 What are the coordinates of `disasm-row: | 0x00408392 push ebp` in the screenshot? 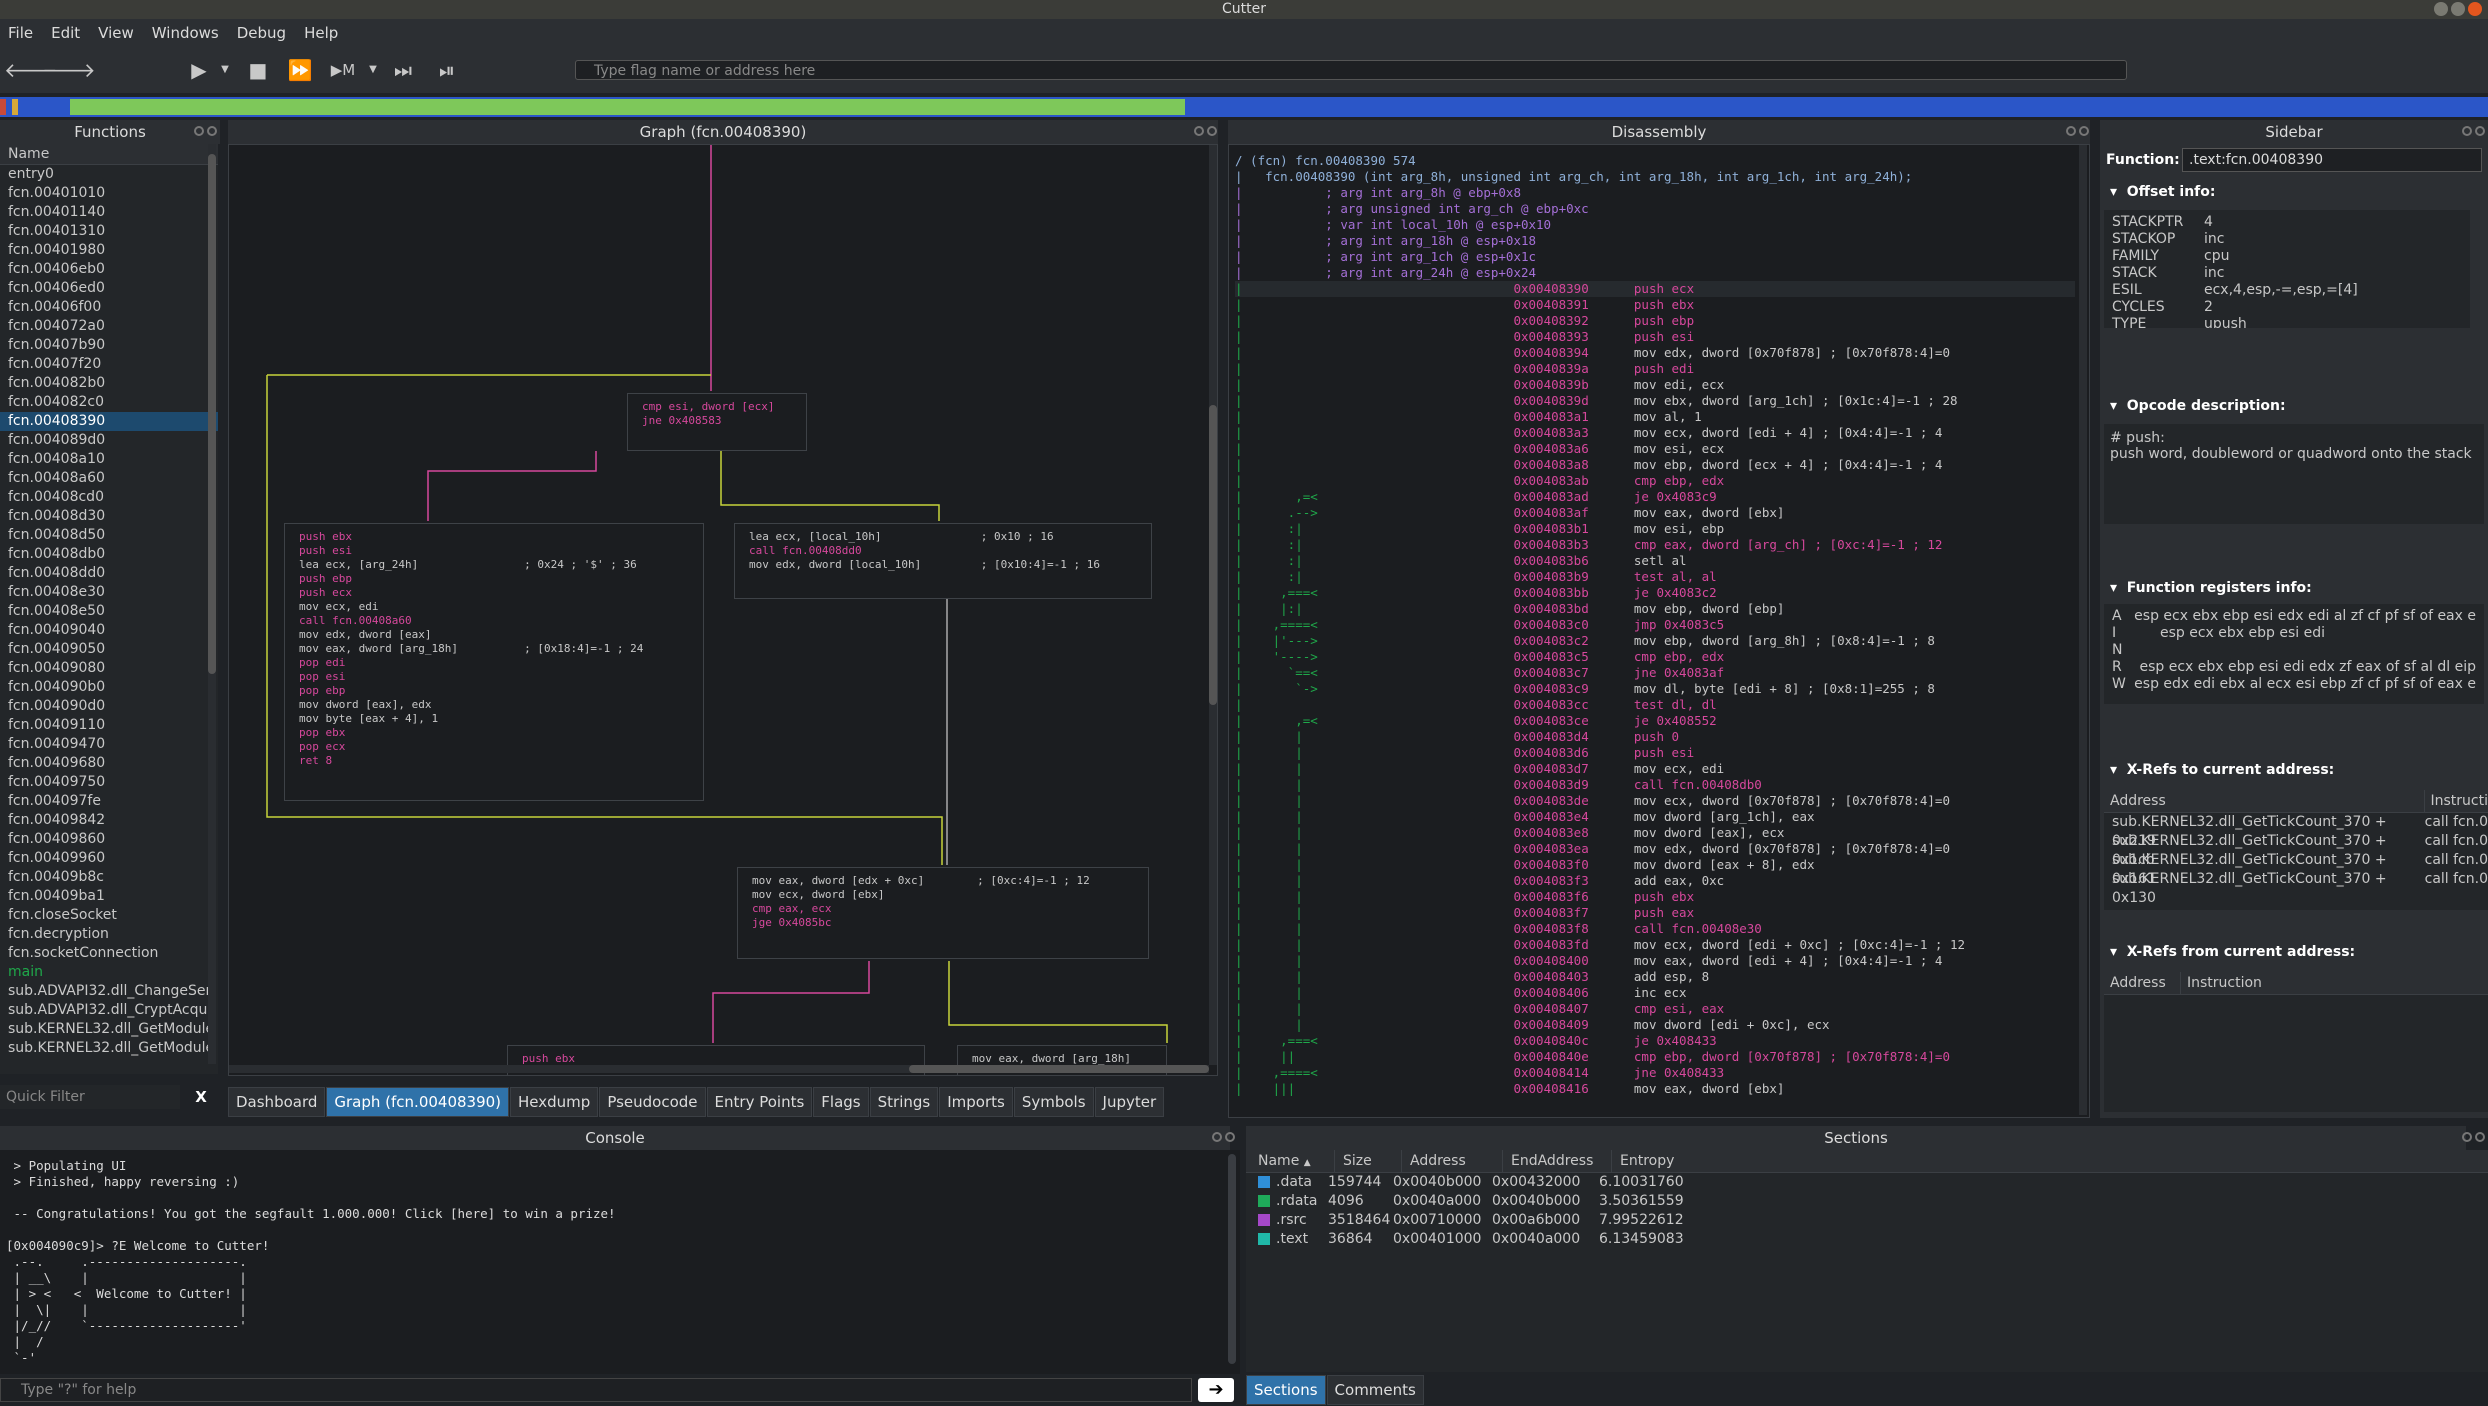 It's located at (1655, 321).